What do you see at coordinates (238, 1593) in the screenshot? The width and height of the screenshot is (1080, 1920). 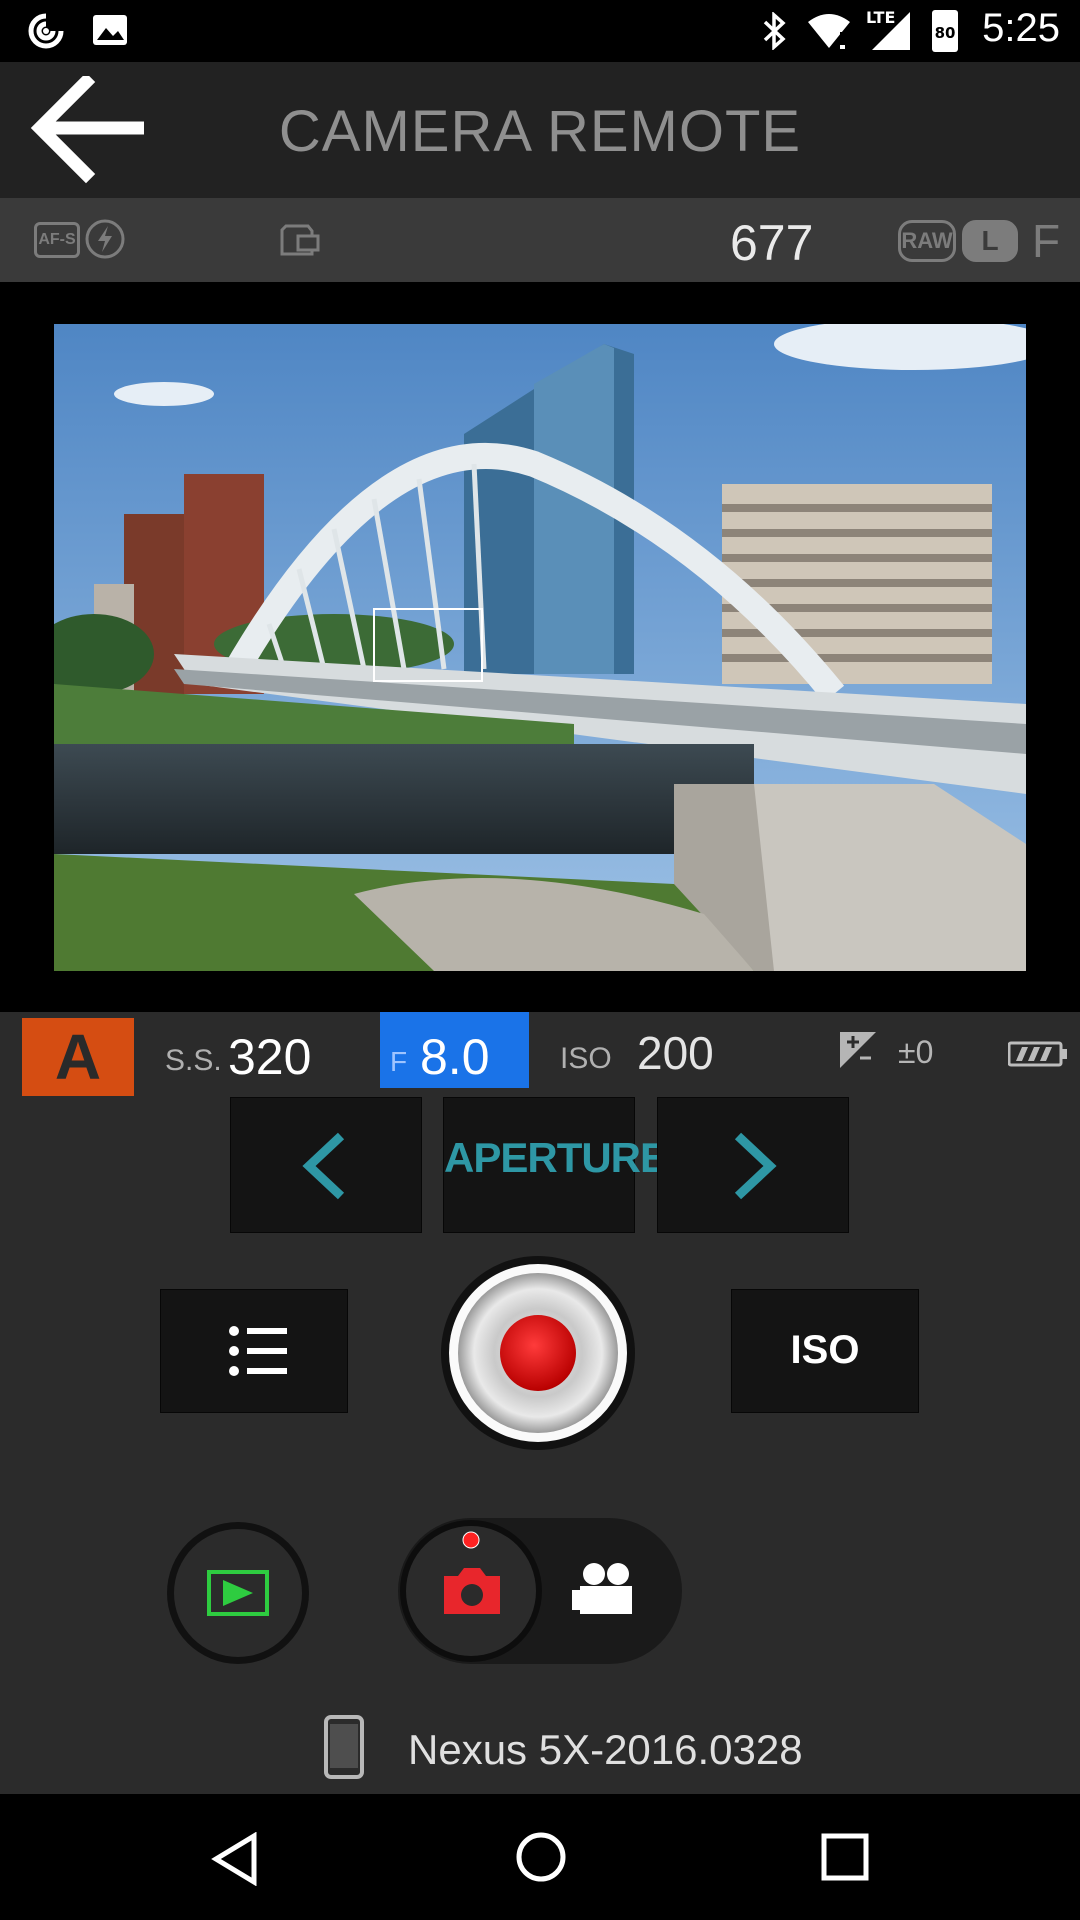 I see `playback-button` at bounding box center [238, 1593].